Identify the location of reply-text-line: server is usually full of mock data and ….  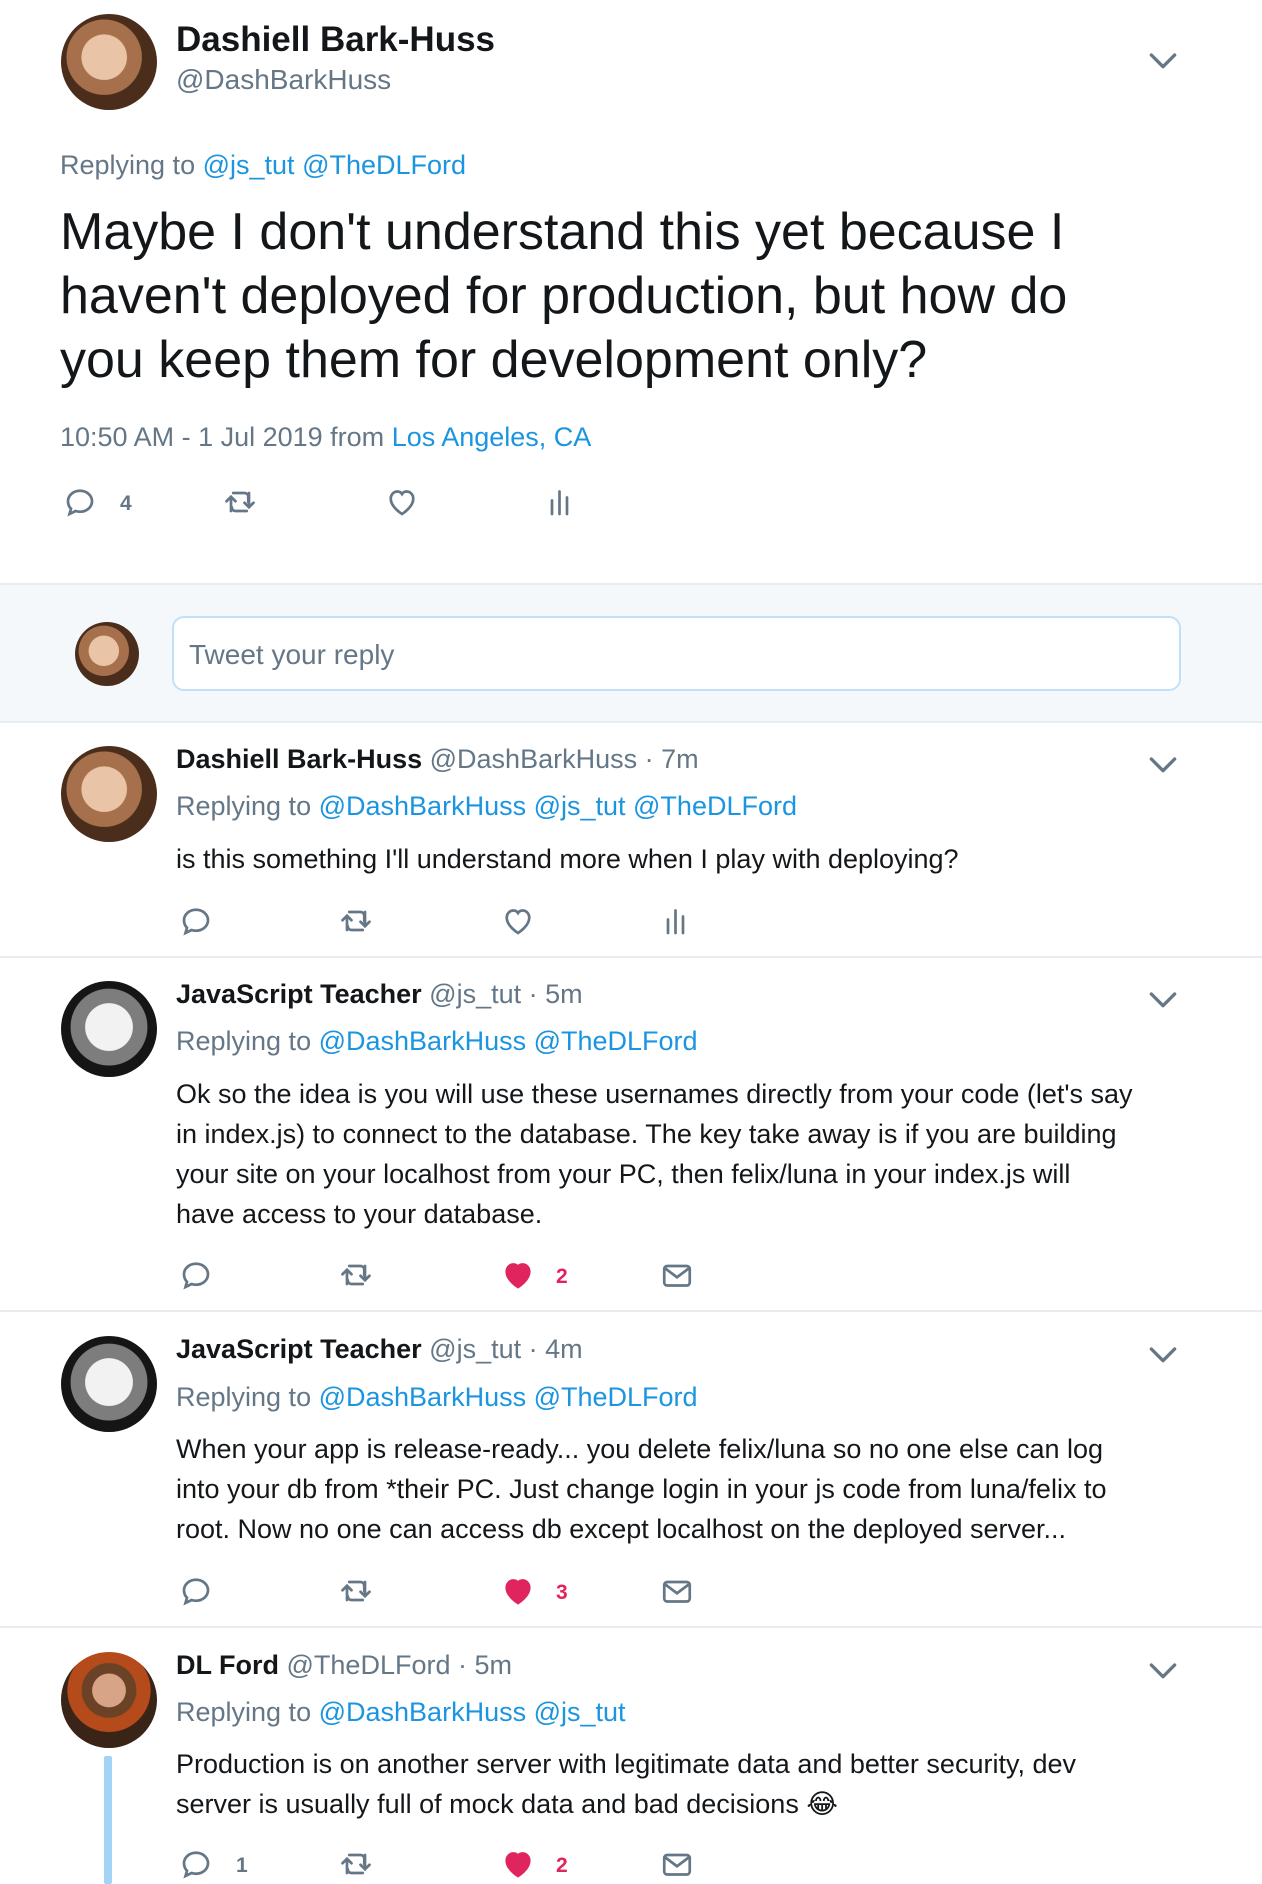
(507, 1804).